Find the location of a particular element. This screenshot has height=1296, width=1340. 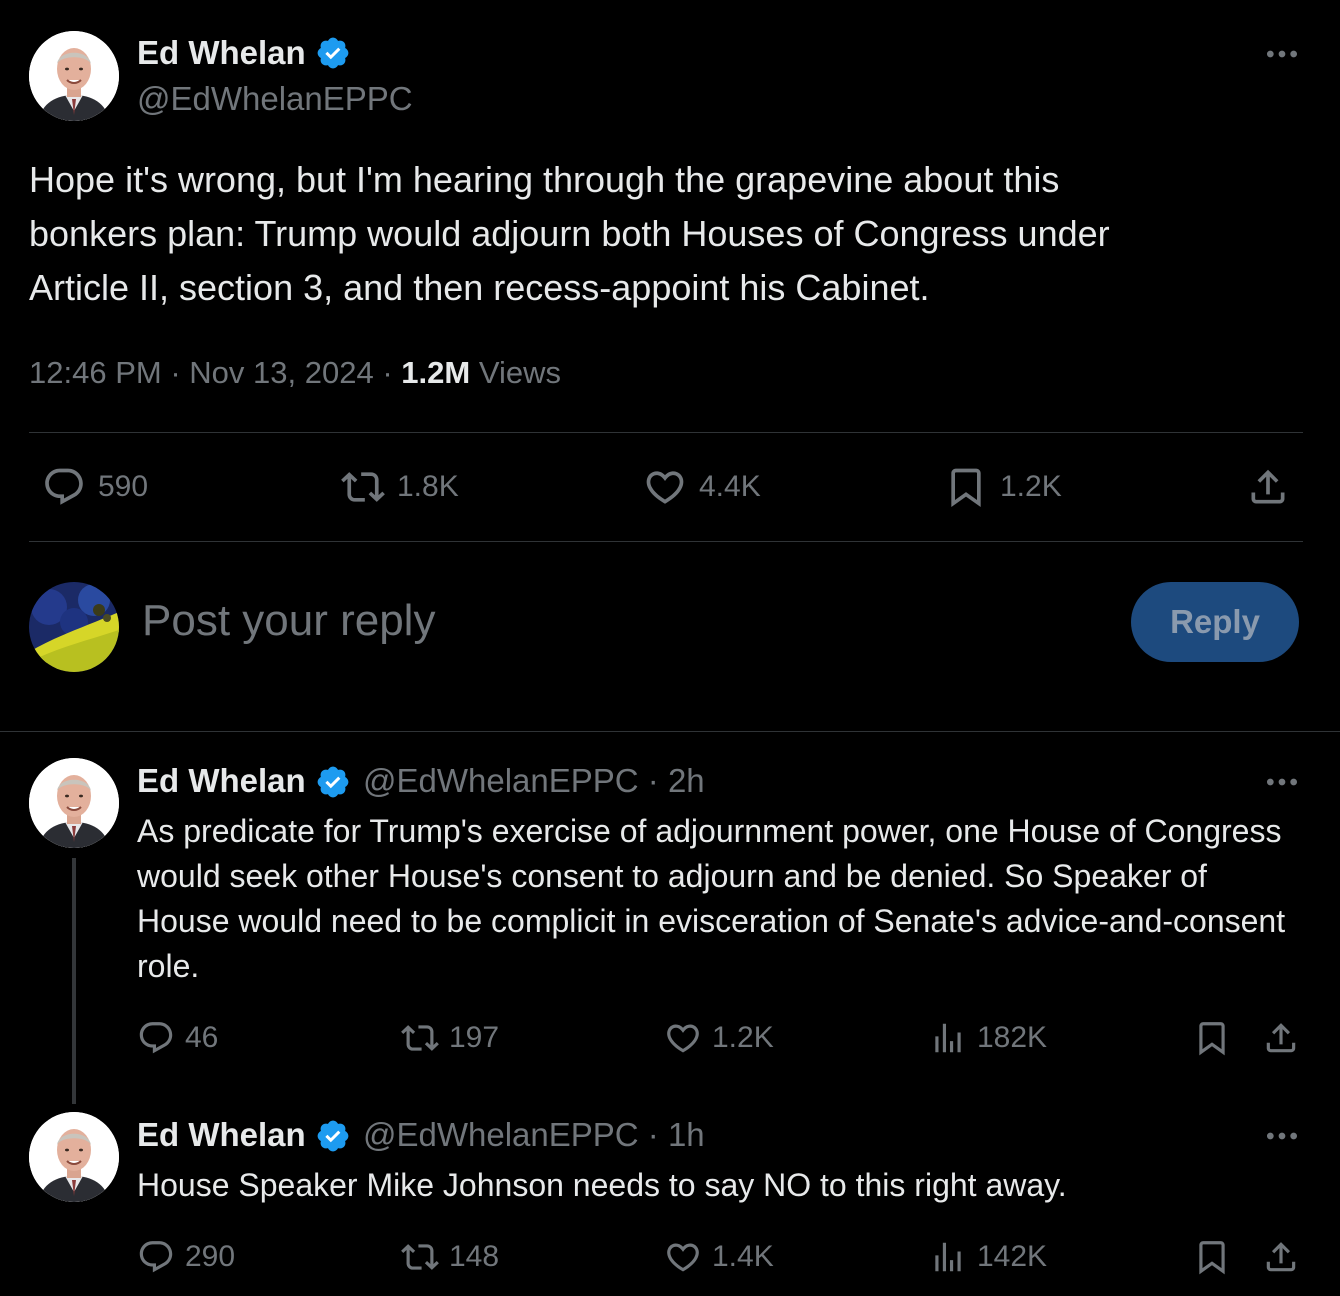

reply-count: 46 is located at coordinates (202, 1037).